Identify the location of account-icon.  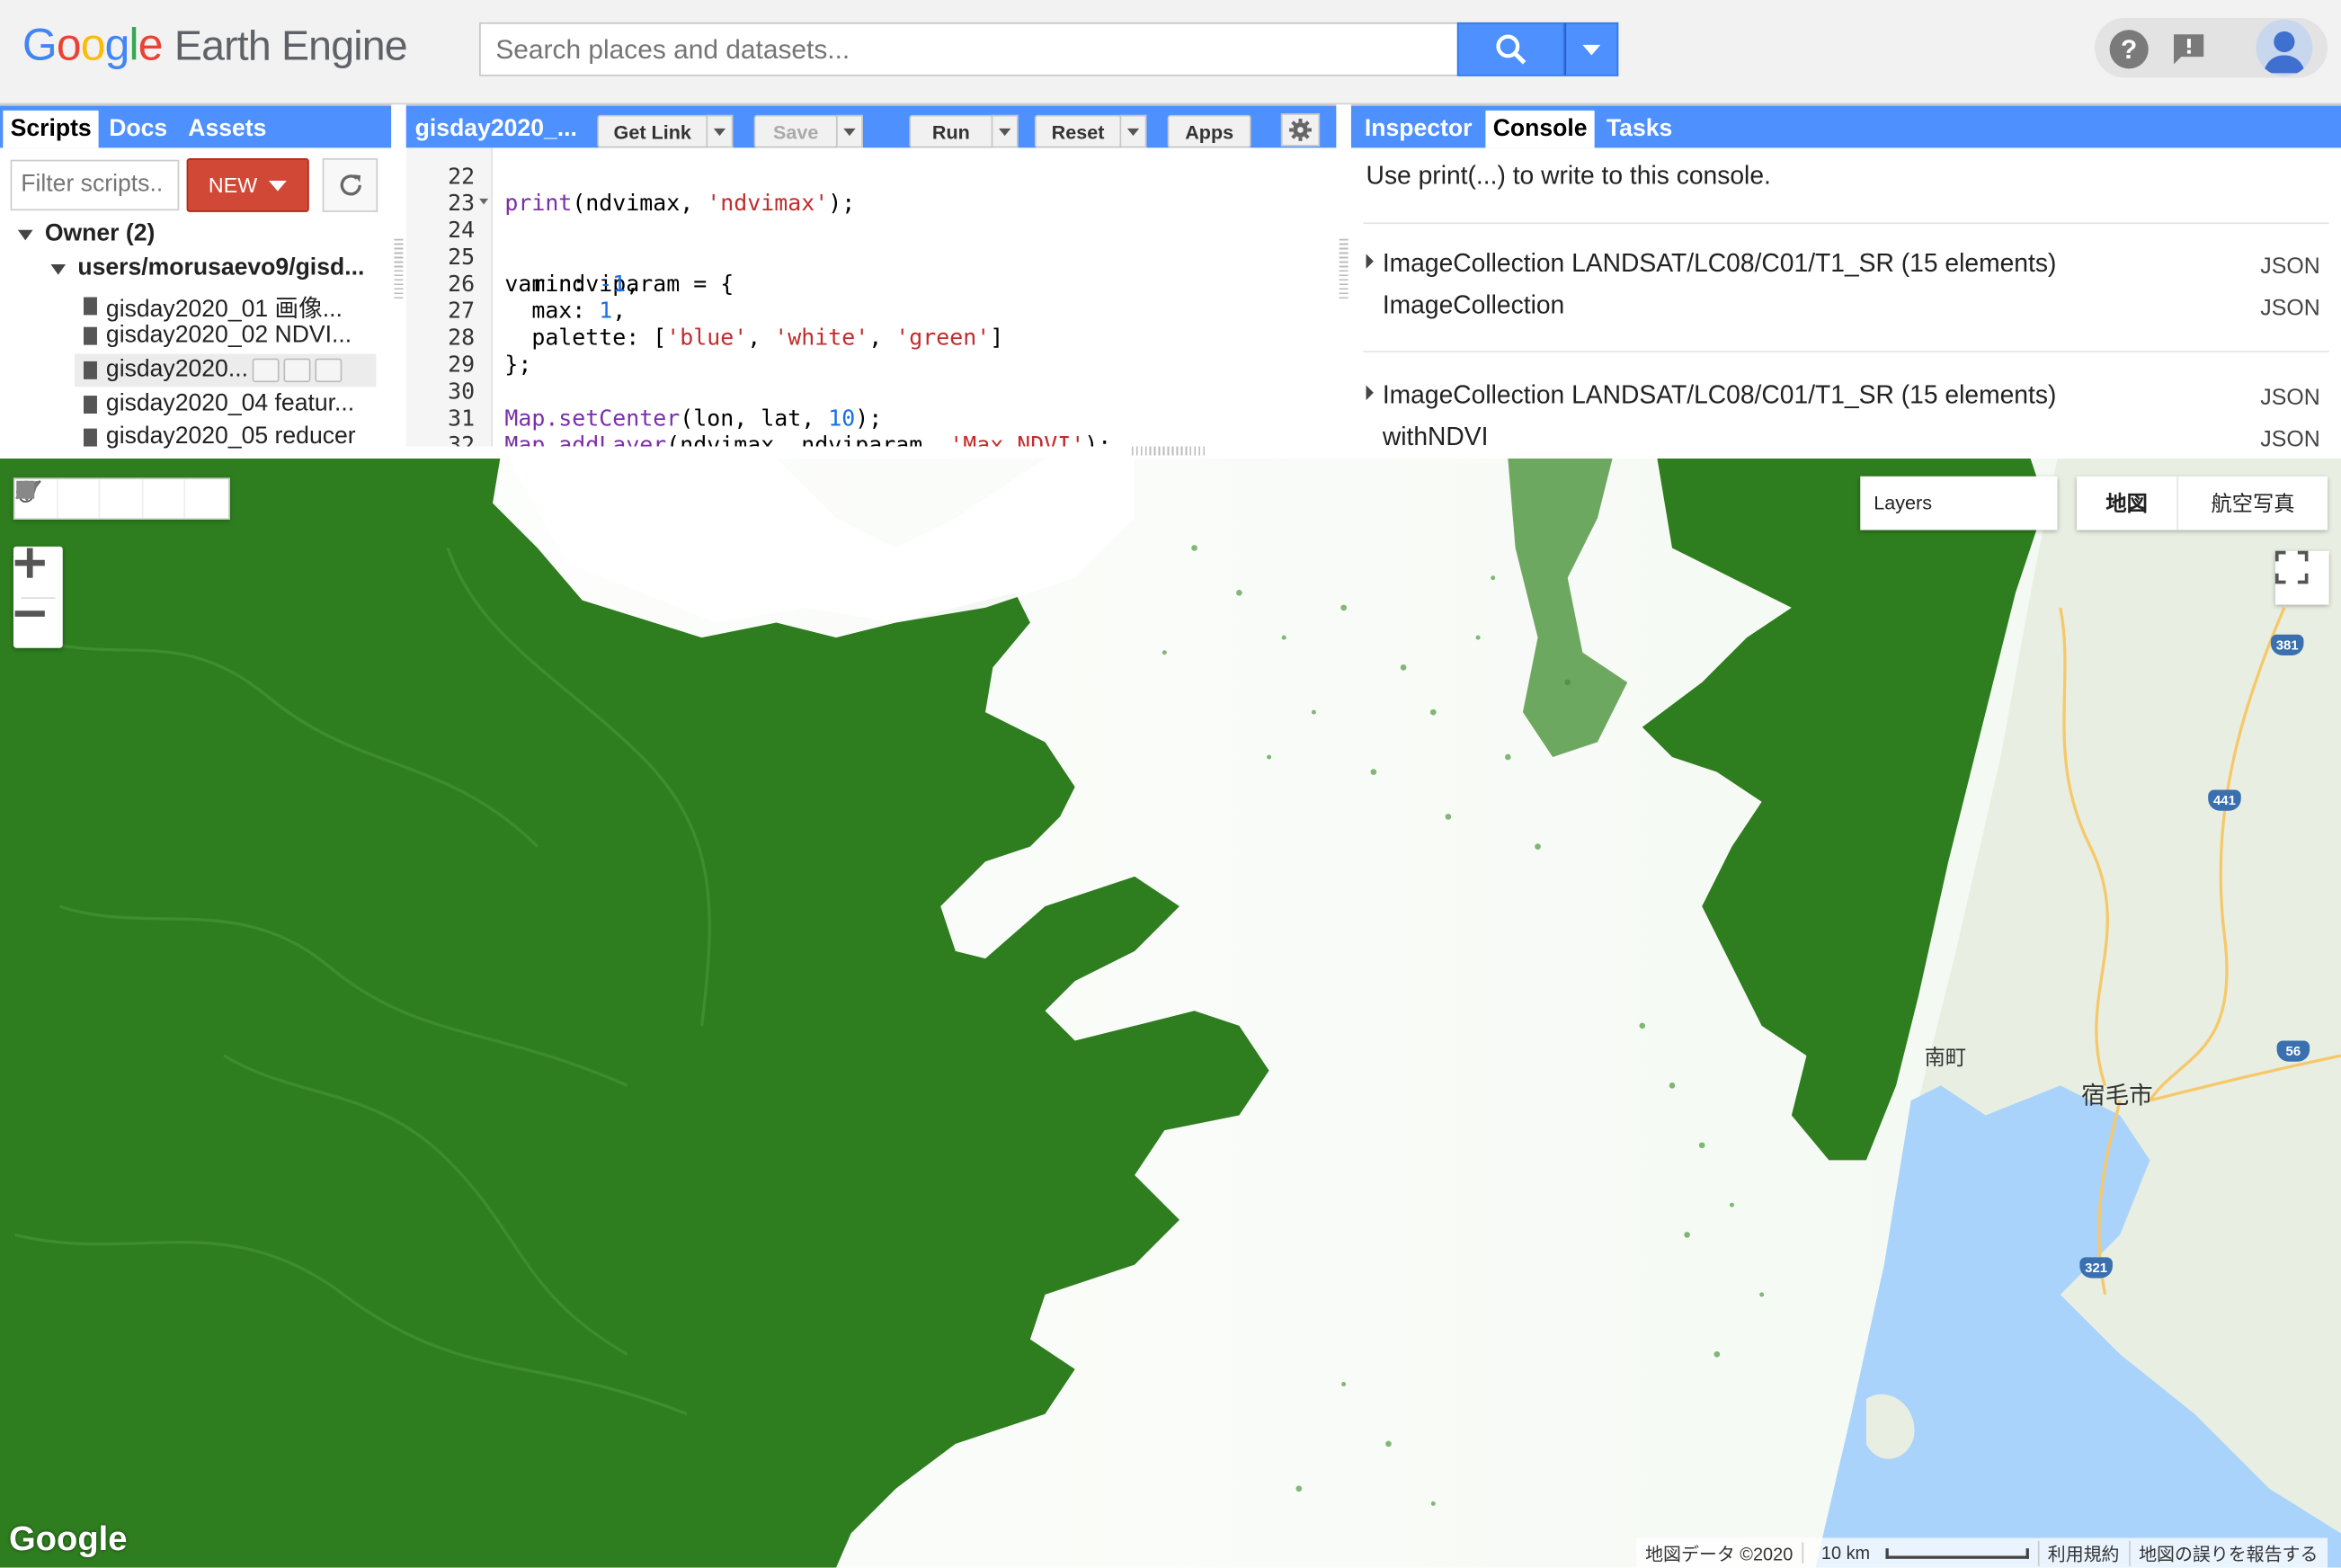
(2284, 48).